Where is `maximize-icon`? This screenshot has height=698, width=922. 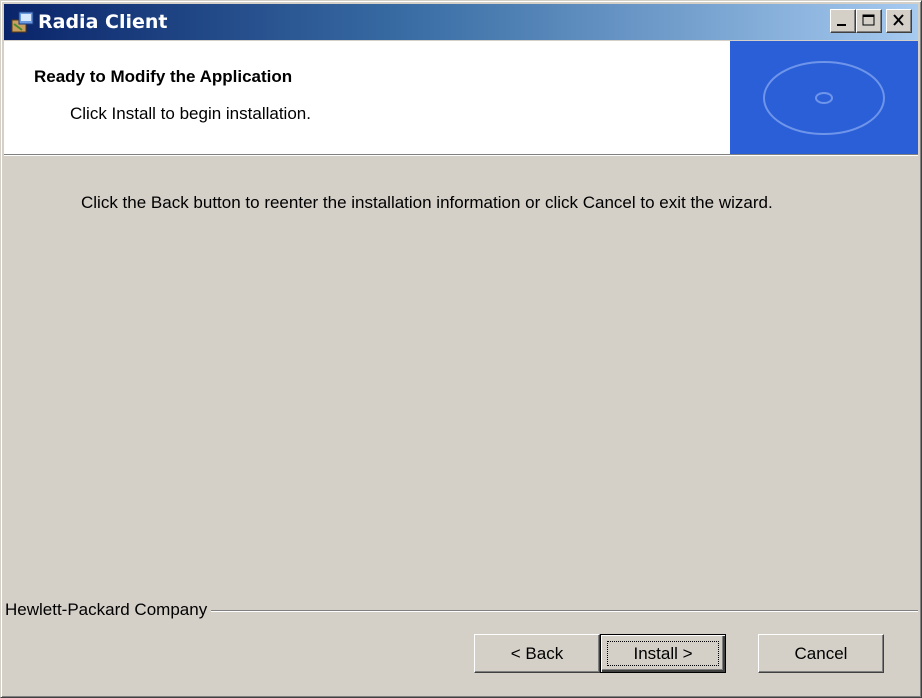 maximize-icon is located at coordinates (868, 20).